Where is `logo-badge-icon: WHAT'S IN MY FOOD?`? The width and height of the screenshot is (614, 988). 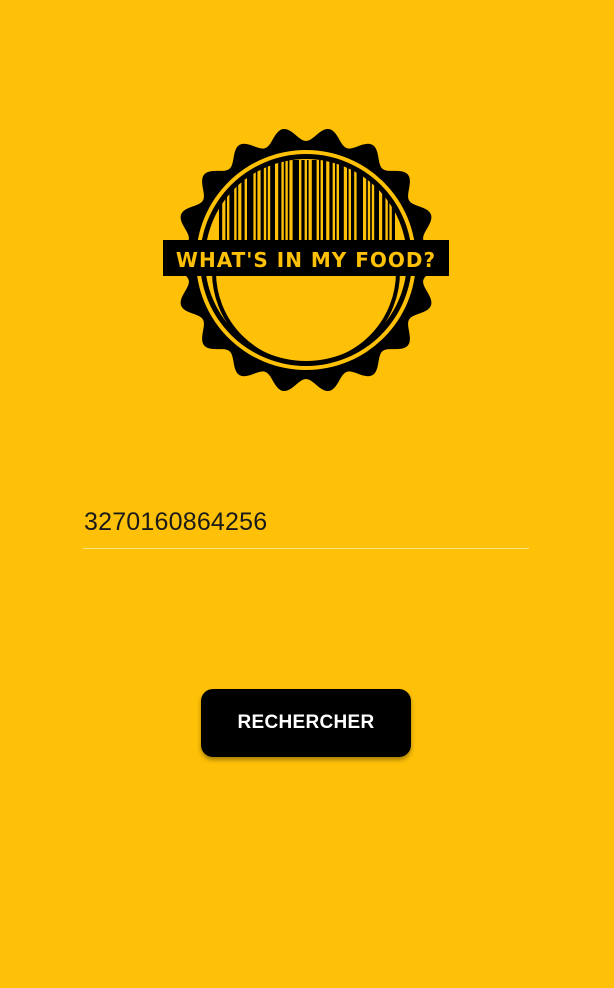
logo-badge-icon: WHAT'S IN MY FOOD? is located at coordinates (306, 260).